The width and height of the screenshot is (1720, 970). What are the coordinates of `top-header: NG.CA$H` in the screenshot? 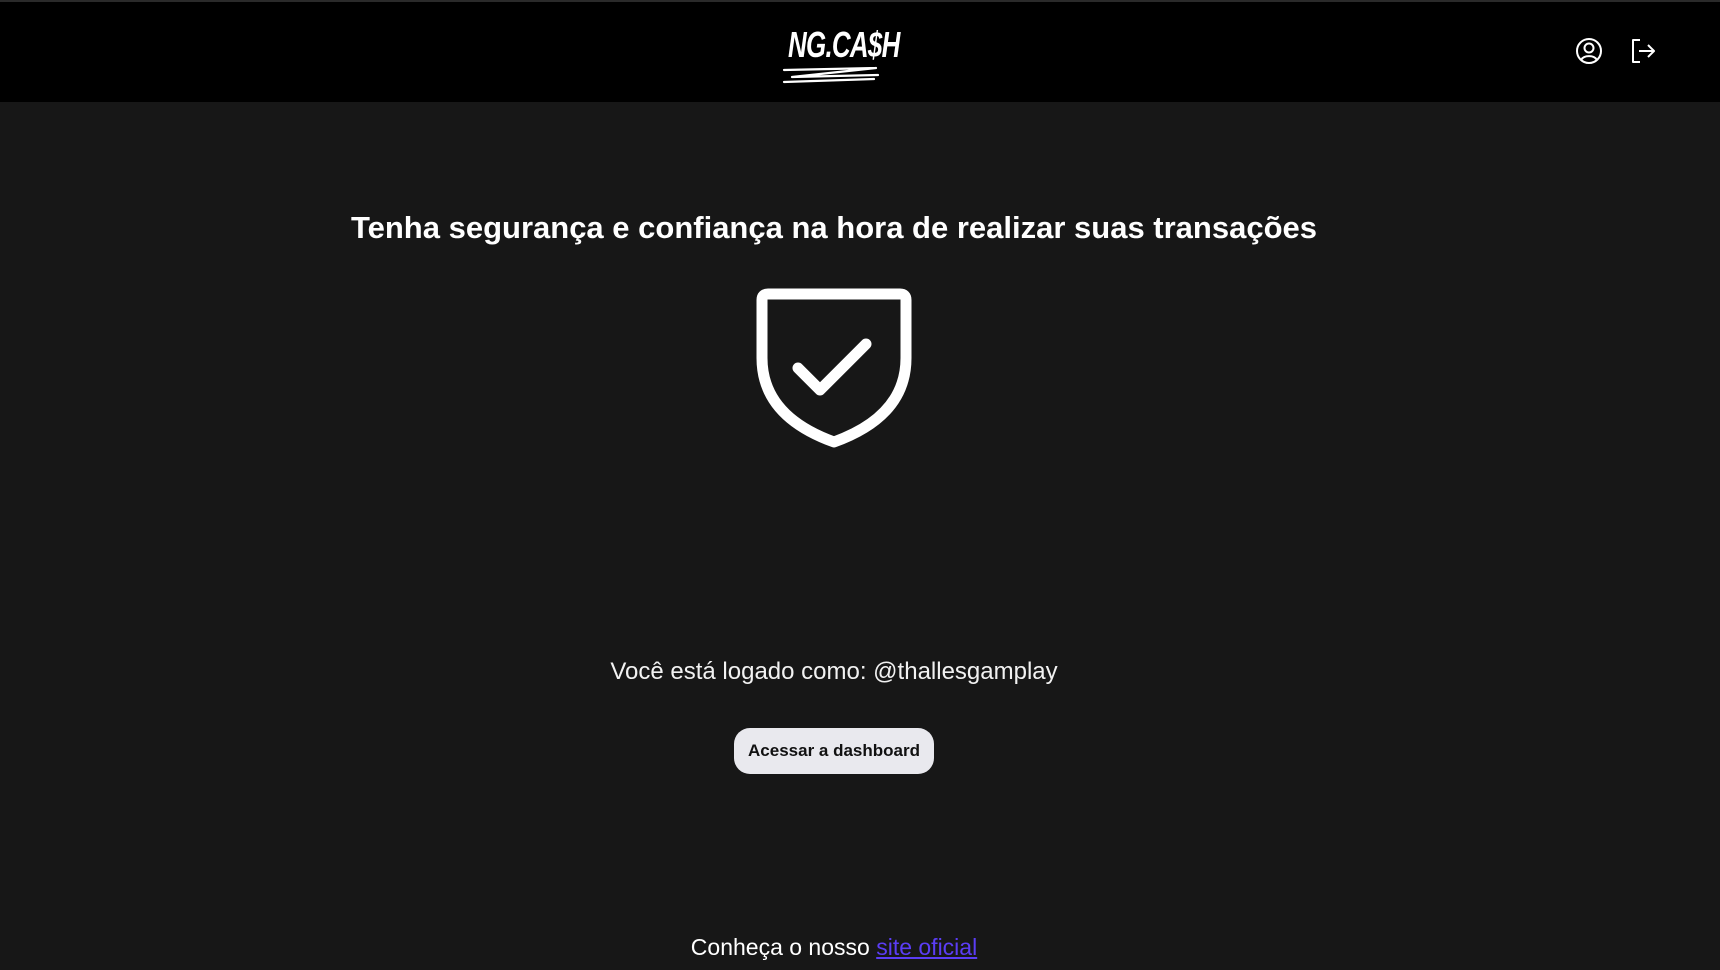 It's located at (860, 51).